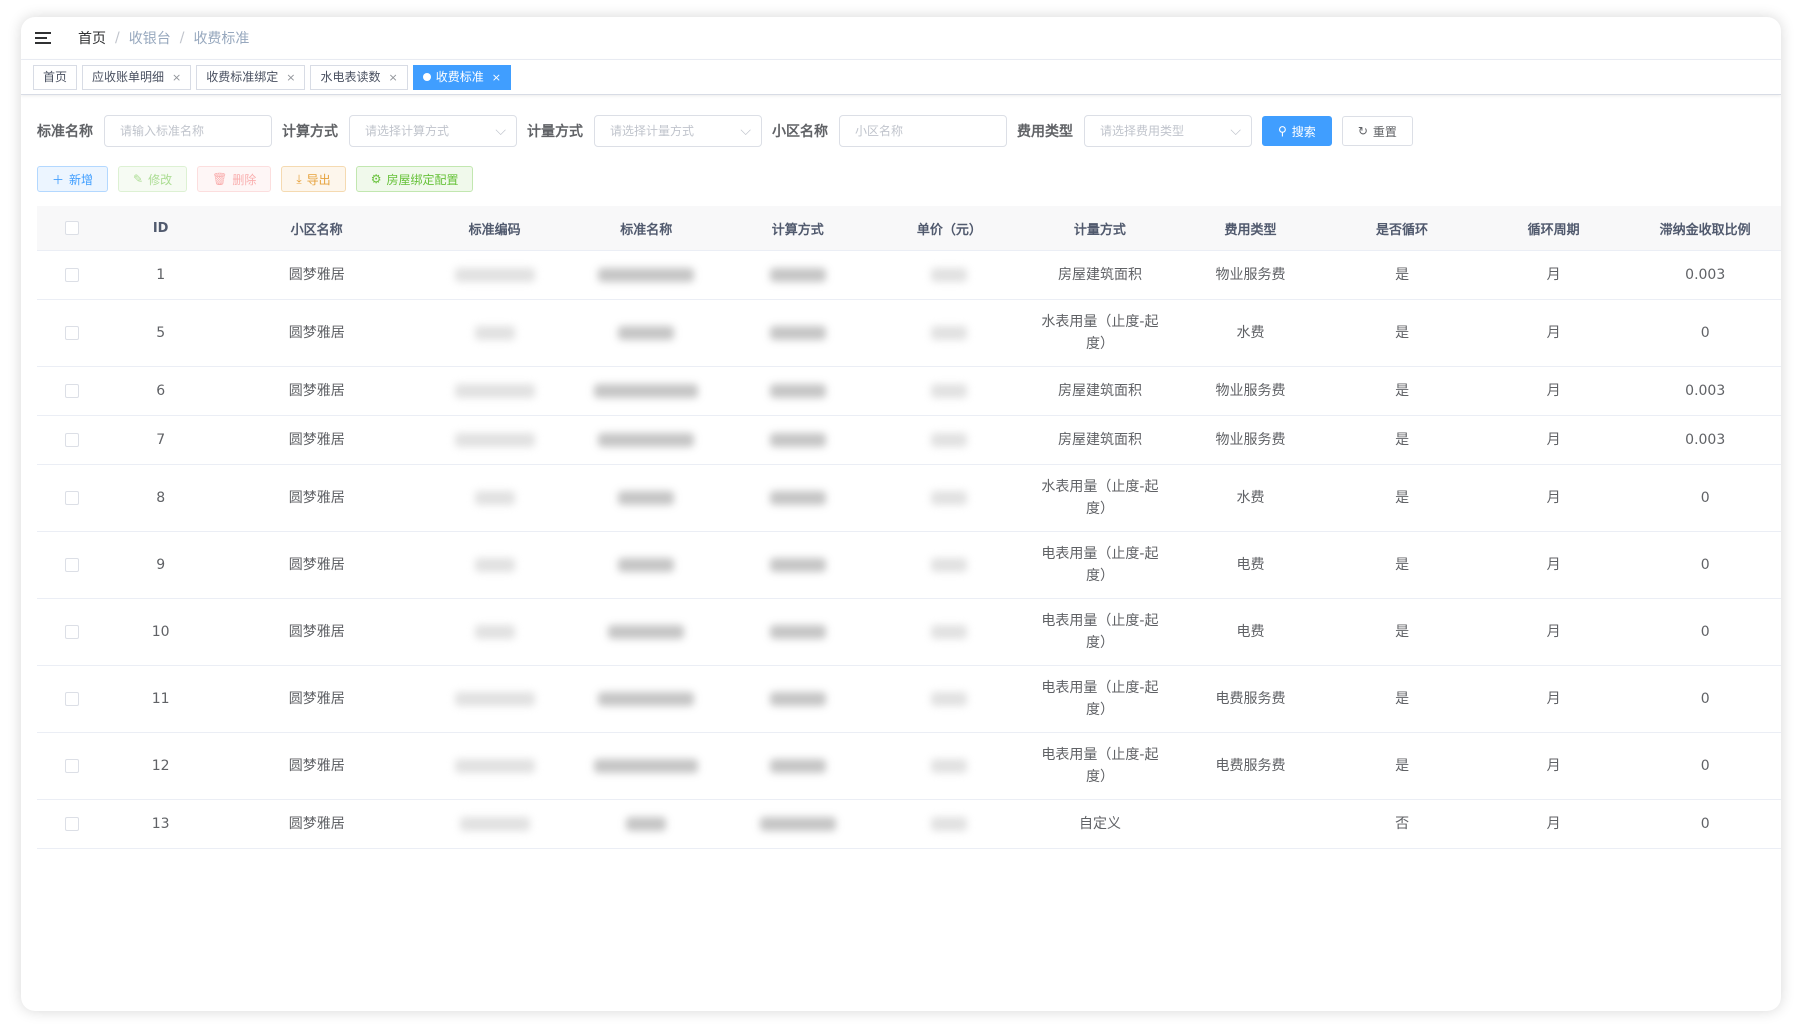  What do you see at coordinates (188, 131) in the screenshot?
I see `standard-name-input: 请输入标准名称` at bounding box center [188, 131].